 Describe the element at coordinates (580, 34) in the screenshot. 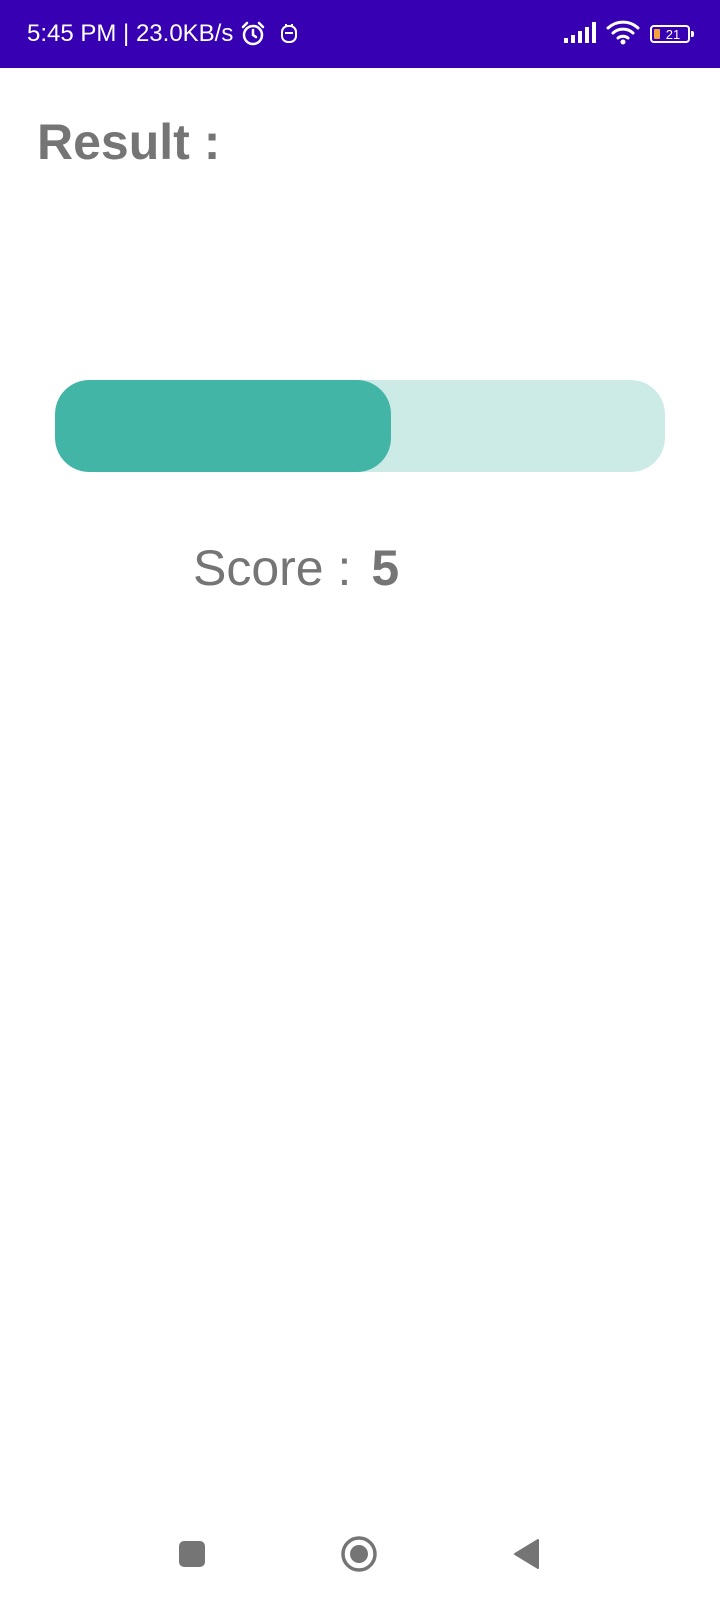

I see `signal-icon` at that location.